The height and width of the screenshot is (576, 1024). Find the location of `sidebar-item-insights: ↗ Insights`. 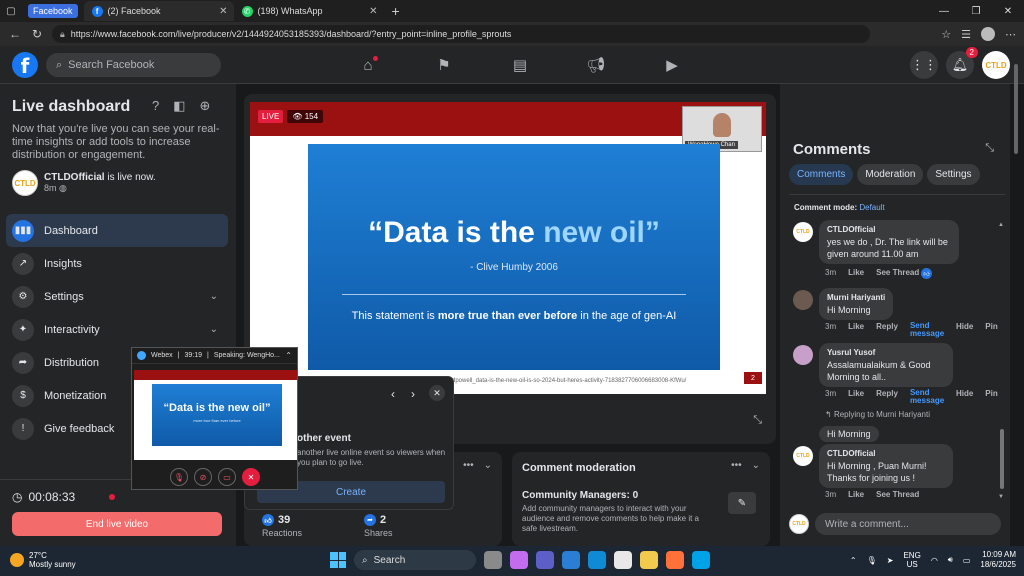

sidebar-item-insights: ↗ Insights is located at coordinates (117, 263).